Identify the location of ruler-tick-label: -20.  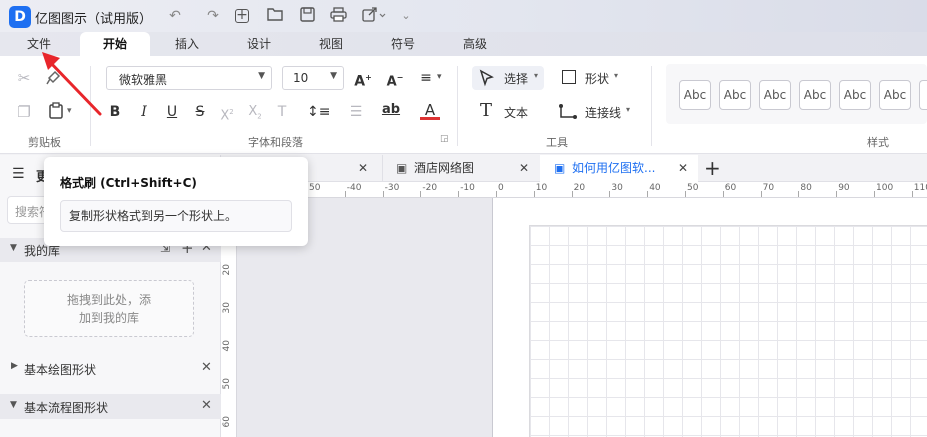
(430, 188).